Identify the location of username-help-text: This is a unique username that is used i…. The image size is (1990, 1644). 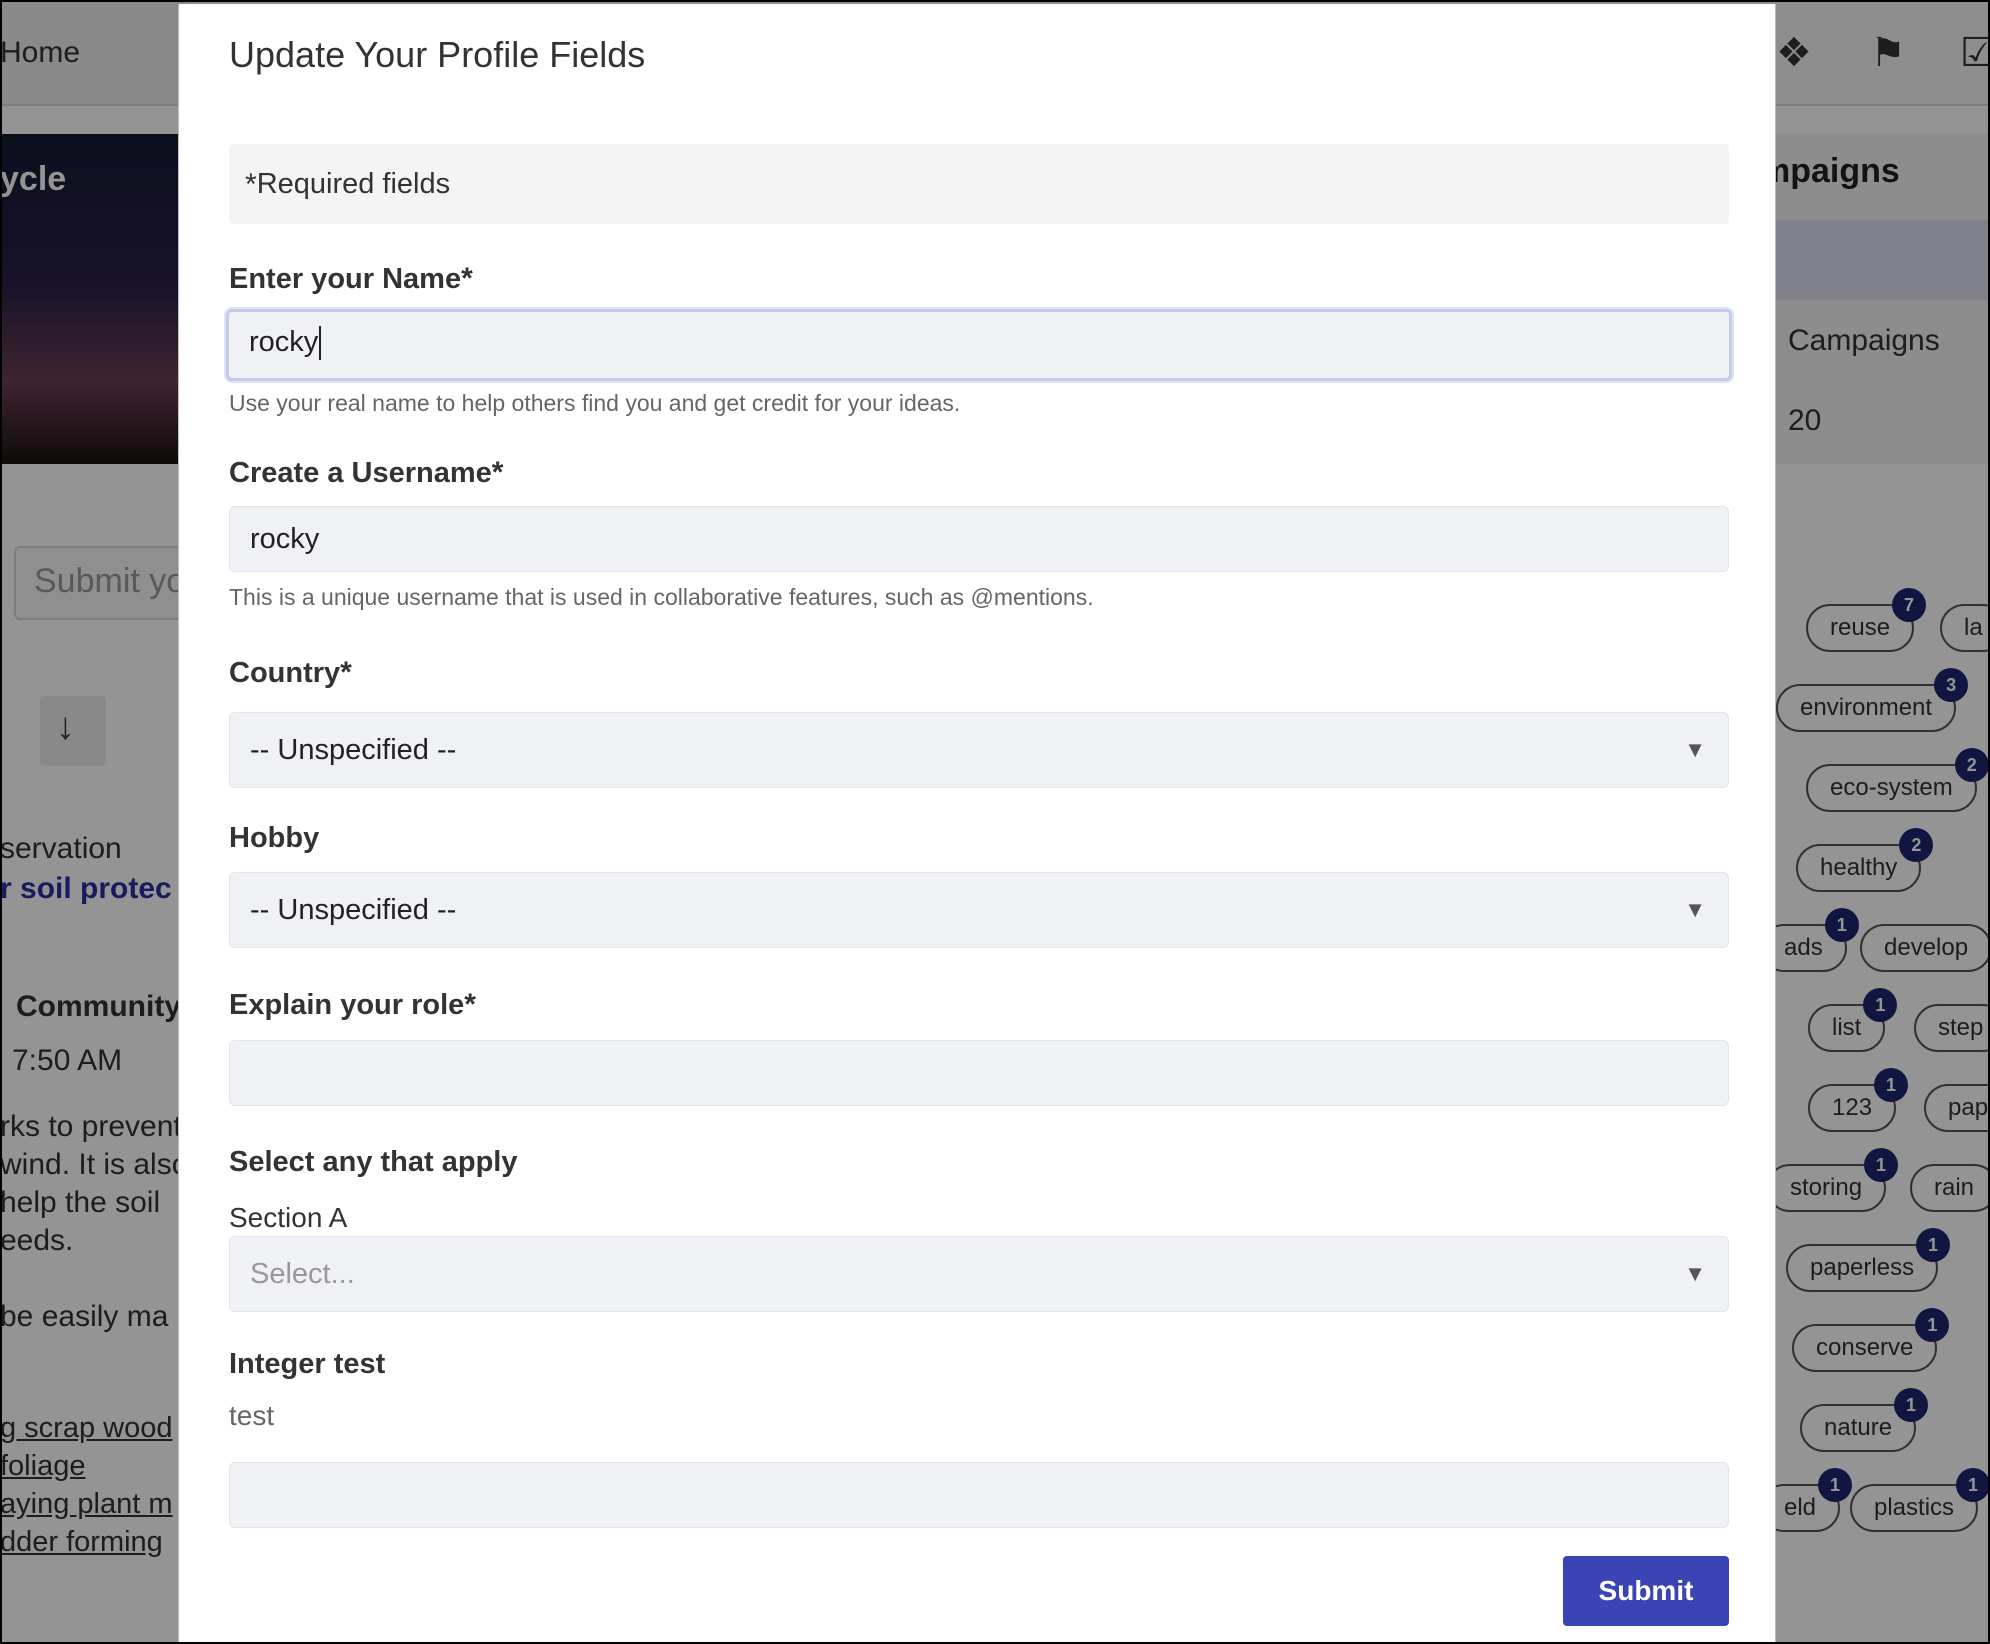
(661, 597).